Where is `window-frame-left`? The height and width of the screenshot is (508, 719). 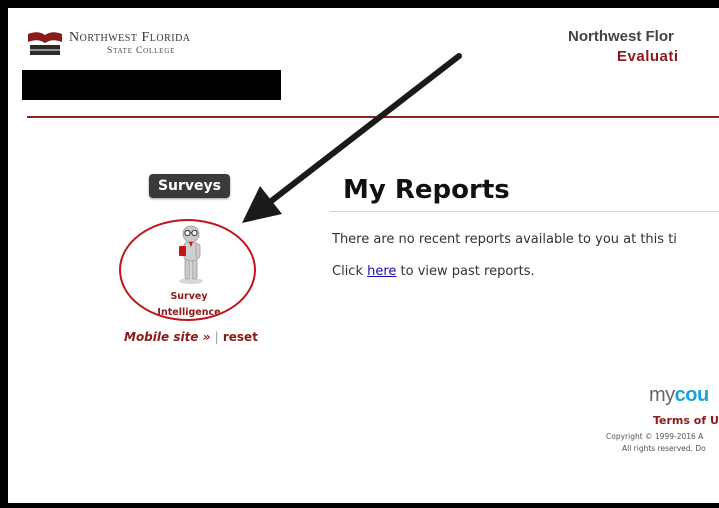 window-frame-left is located at coordinates (4, 254).